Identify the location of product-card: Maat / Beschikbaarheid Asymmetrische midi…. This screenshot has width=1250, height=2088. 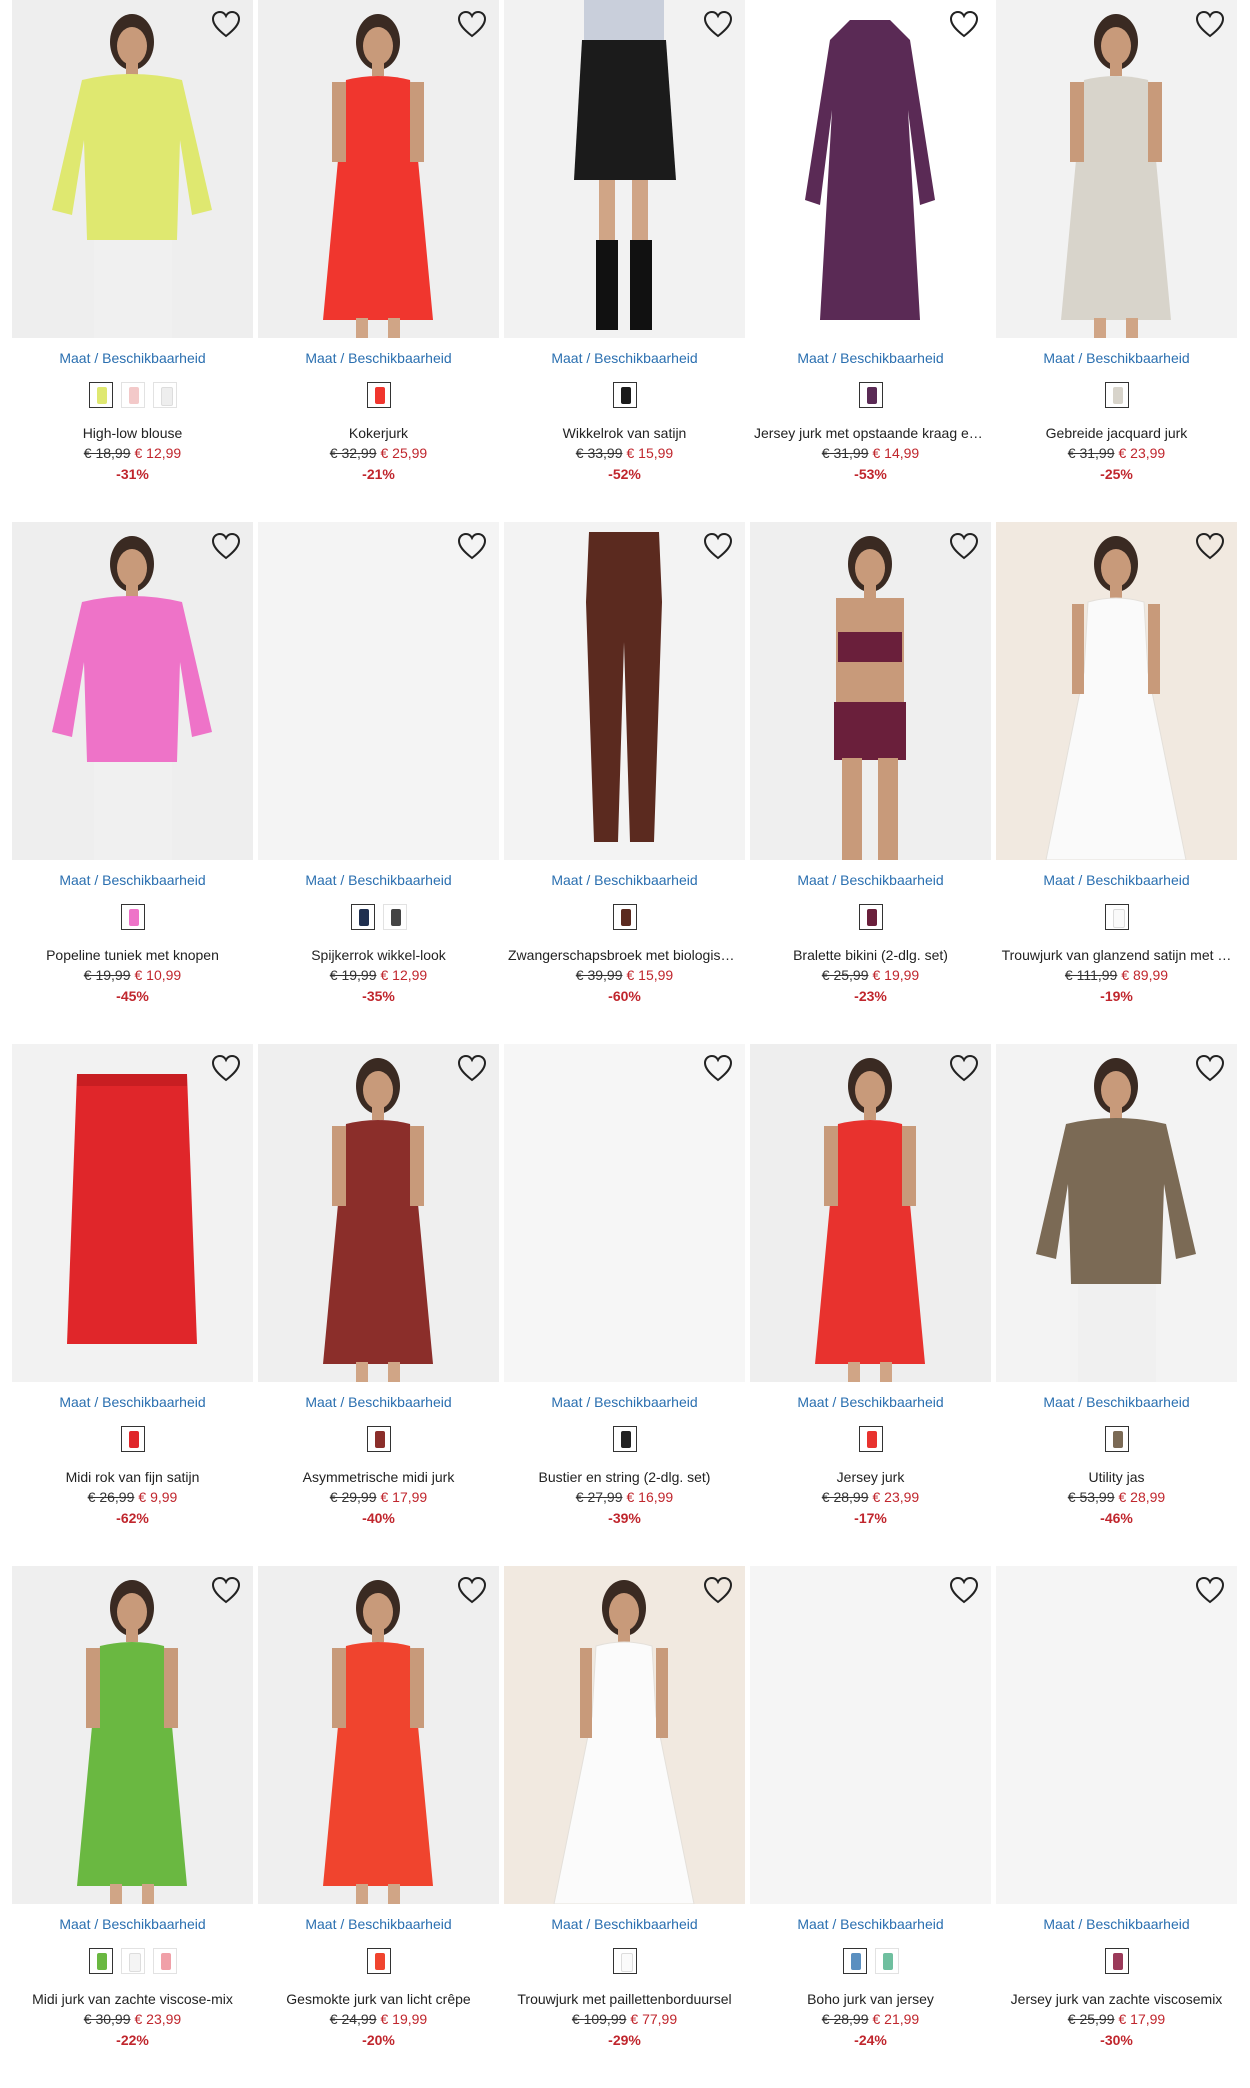
(378, 1305).